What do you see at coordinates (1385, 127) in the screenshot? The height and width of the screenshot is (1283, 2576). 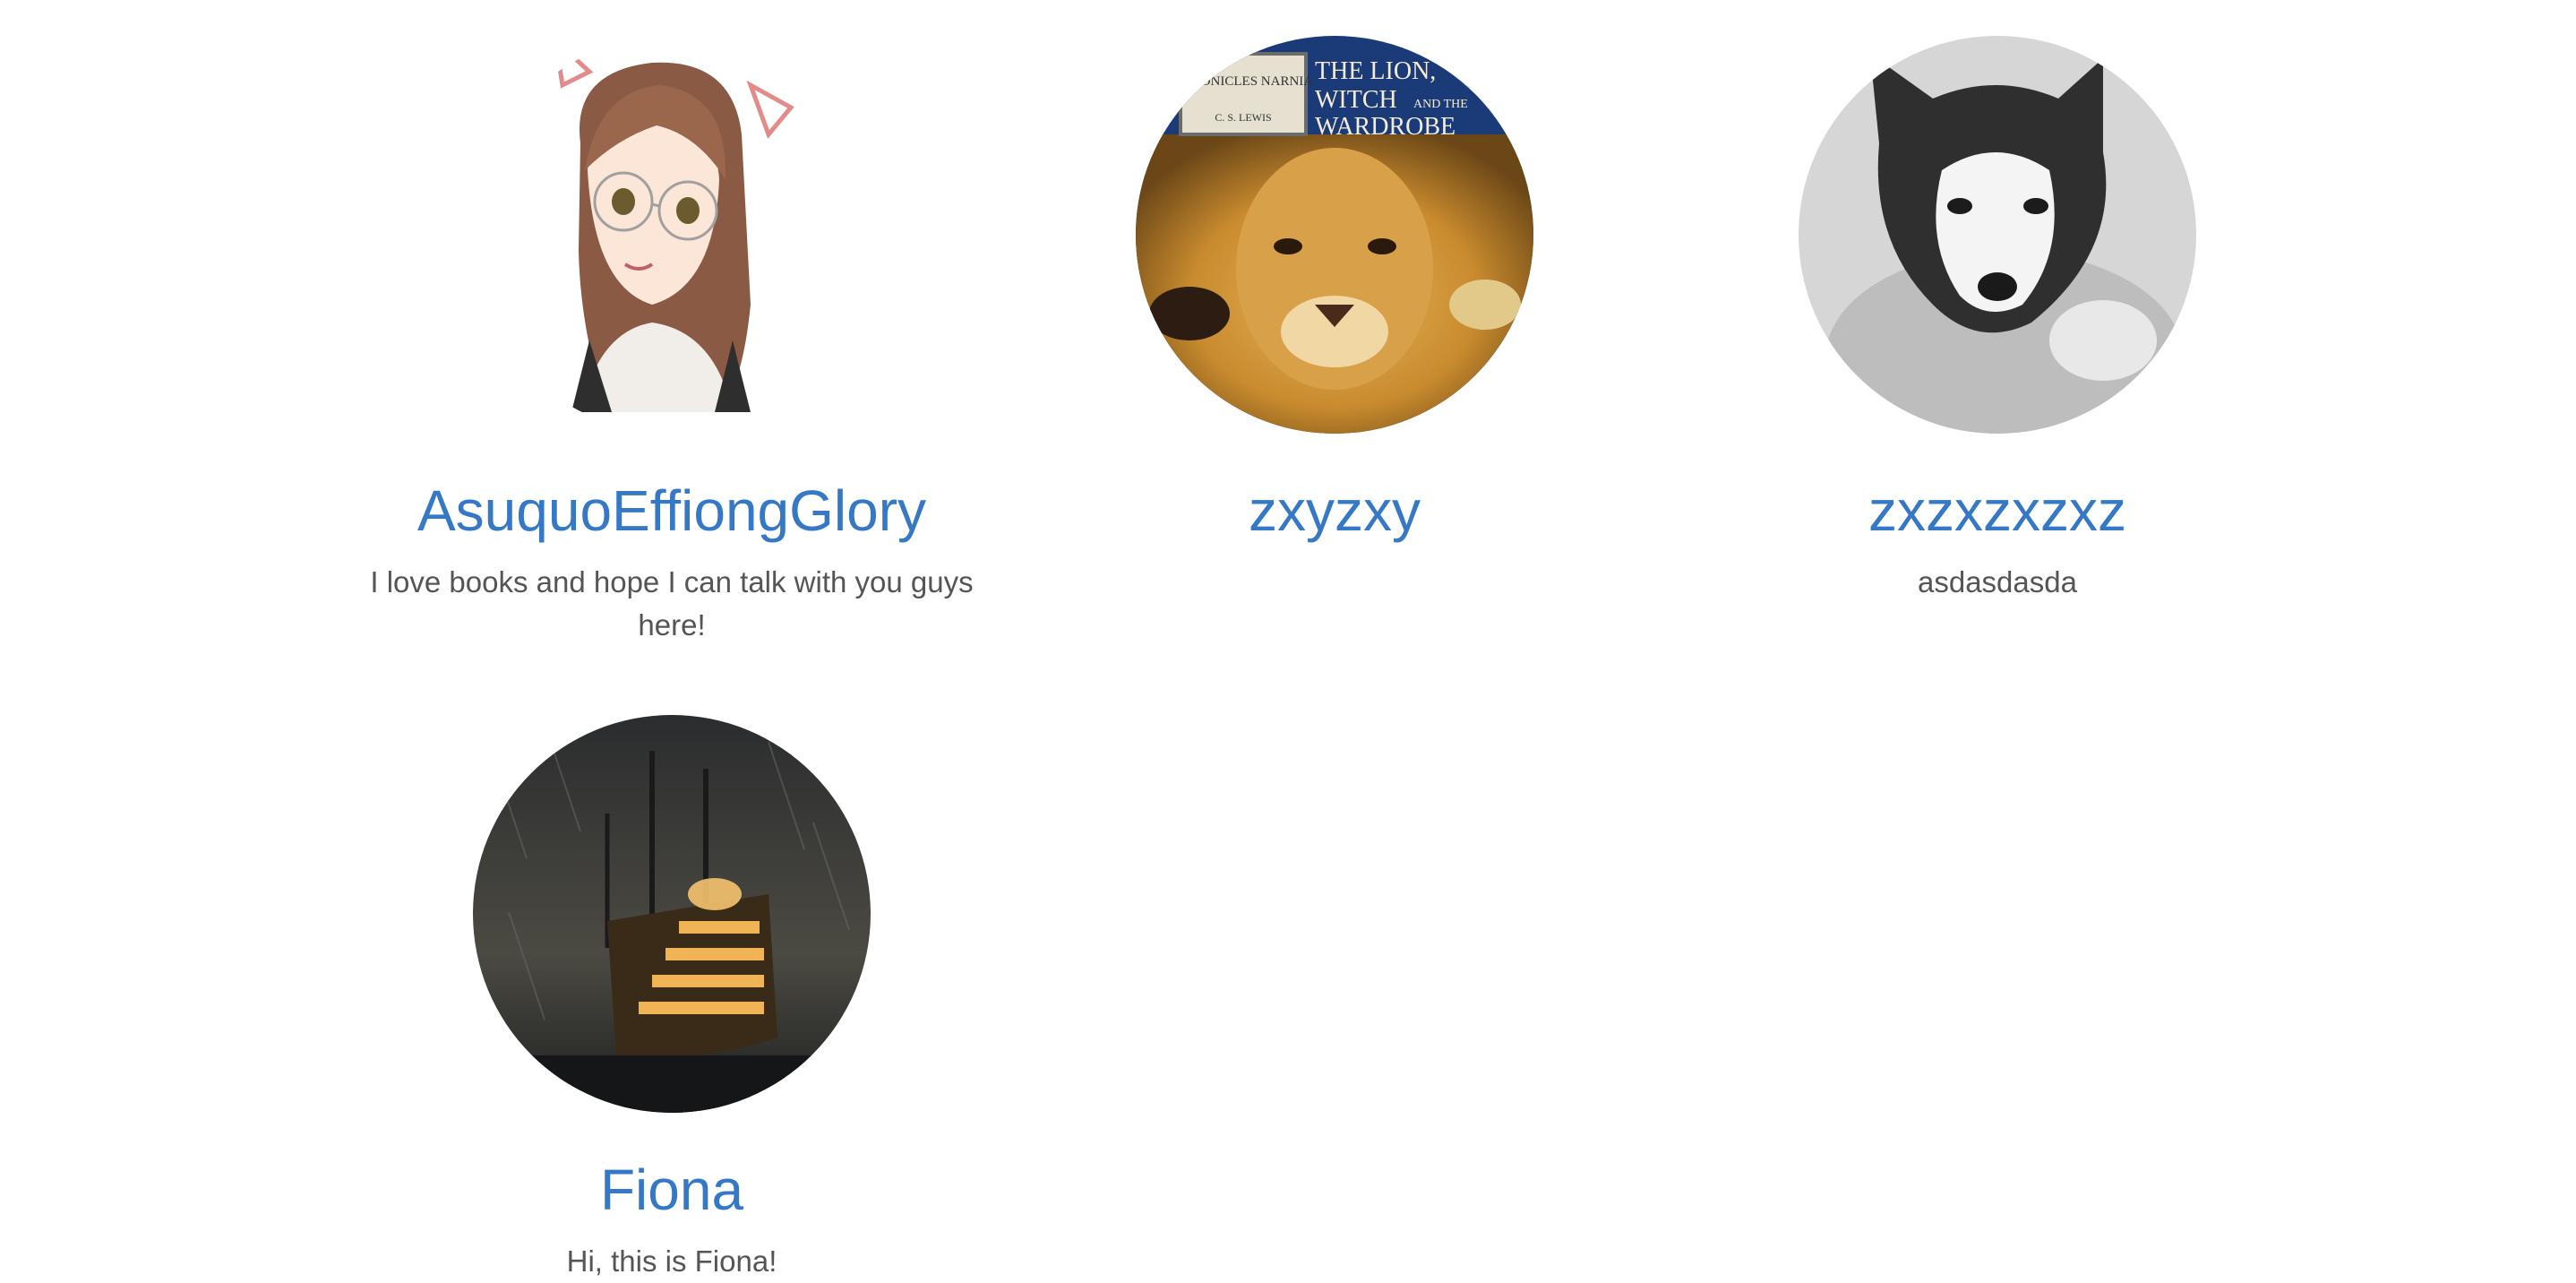 I see `book-title-line3: WARDROBE` at bounding box center [1385, 127].